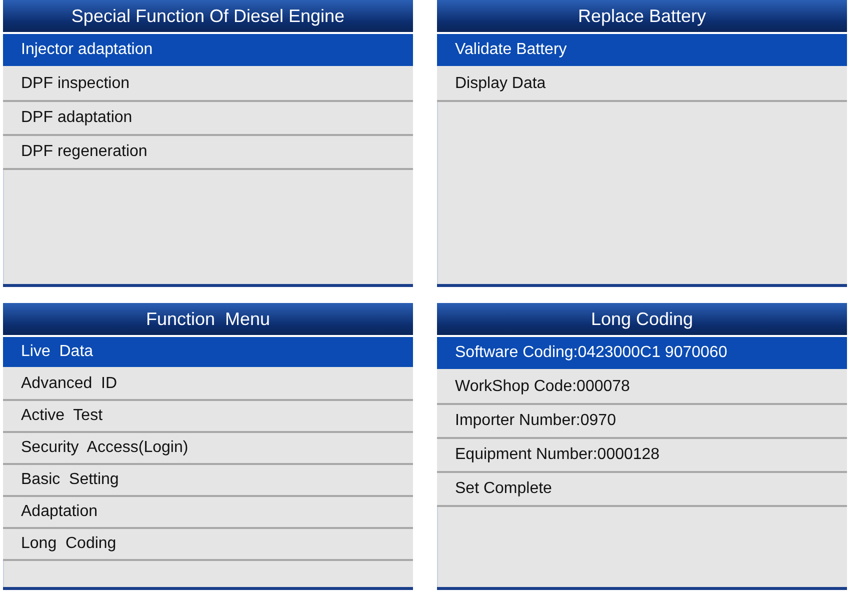  Describe the element at coordinates (208, 481) in the screenshot. I see `menu-item: Basic Setting` at that location.